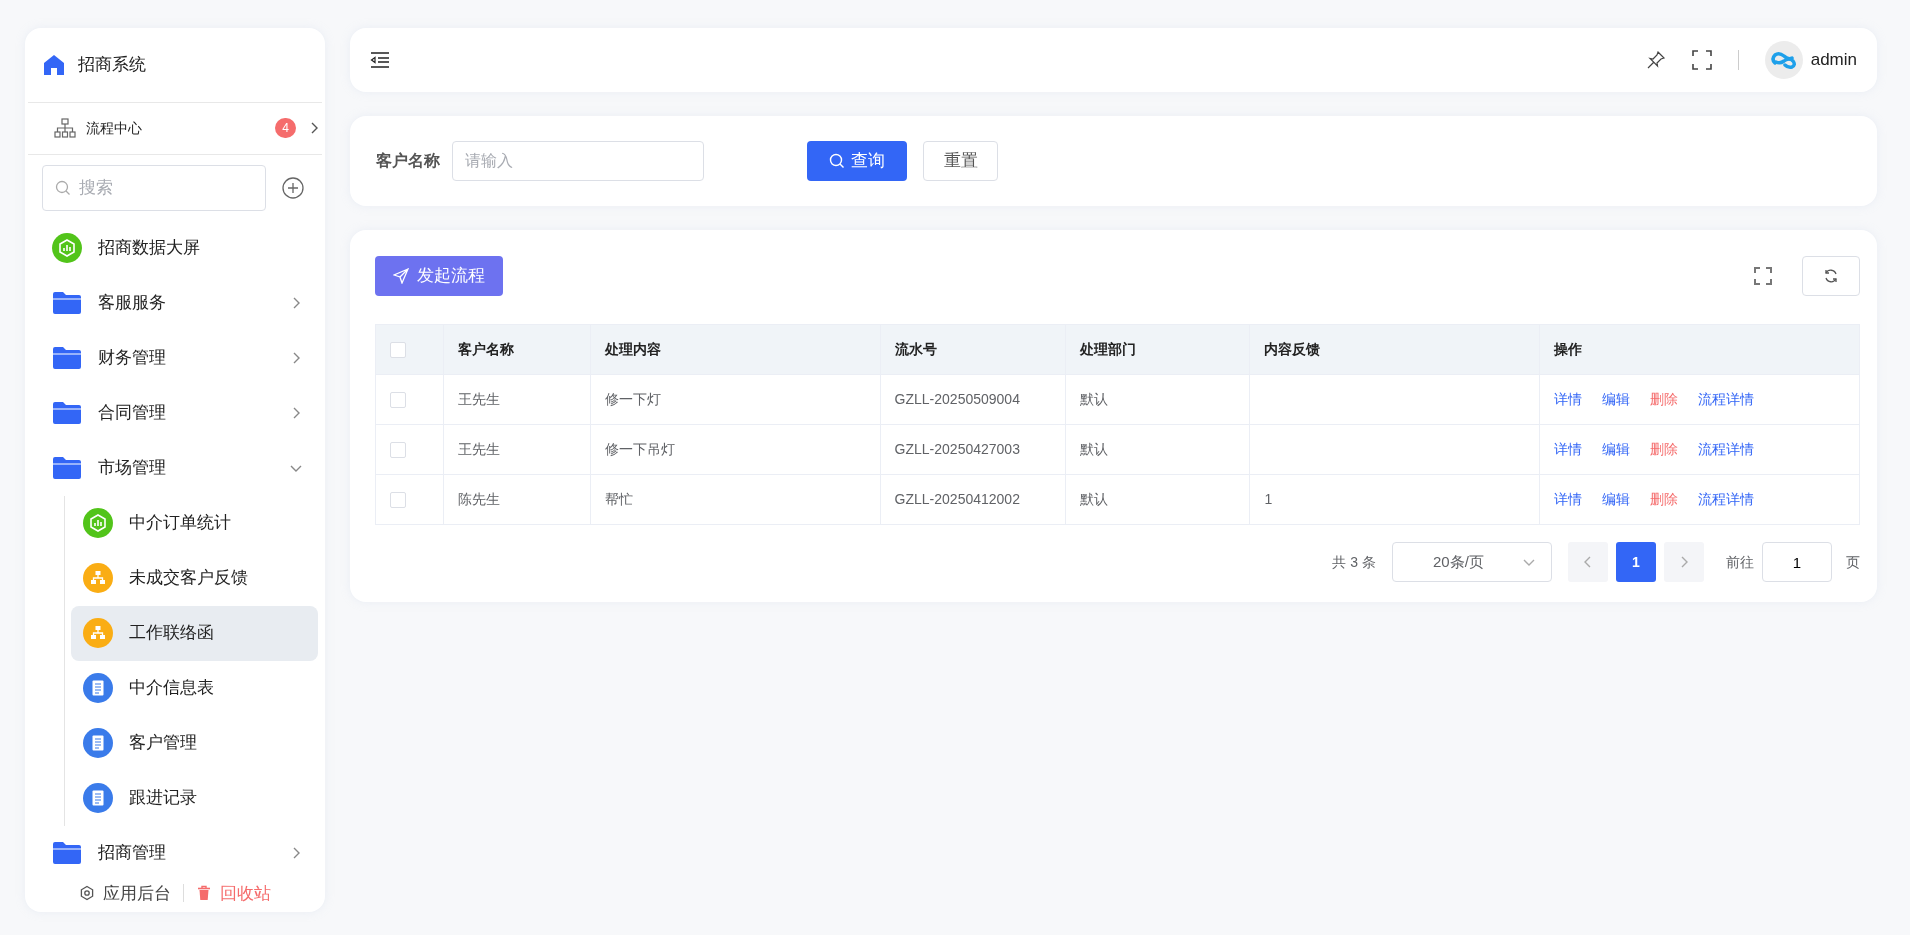 Image resolution: width=1910 pixels, height=935 pixels. I want to click on menu-item: 跟进记录, so click(194, 798).